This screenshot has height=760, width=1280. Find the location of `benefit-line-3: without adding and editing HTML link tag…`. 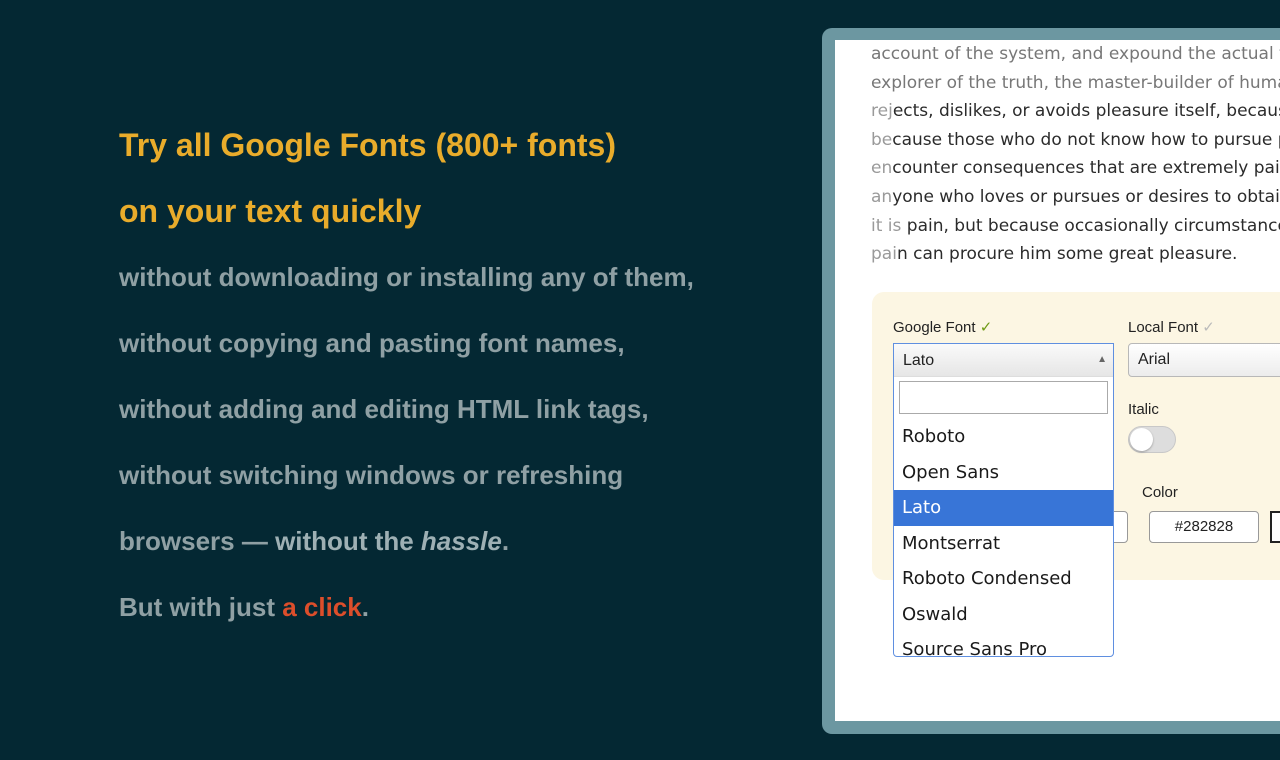

benefit-line-3: without adding and editing HTML link tag… is located at coordinates (384, 409).